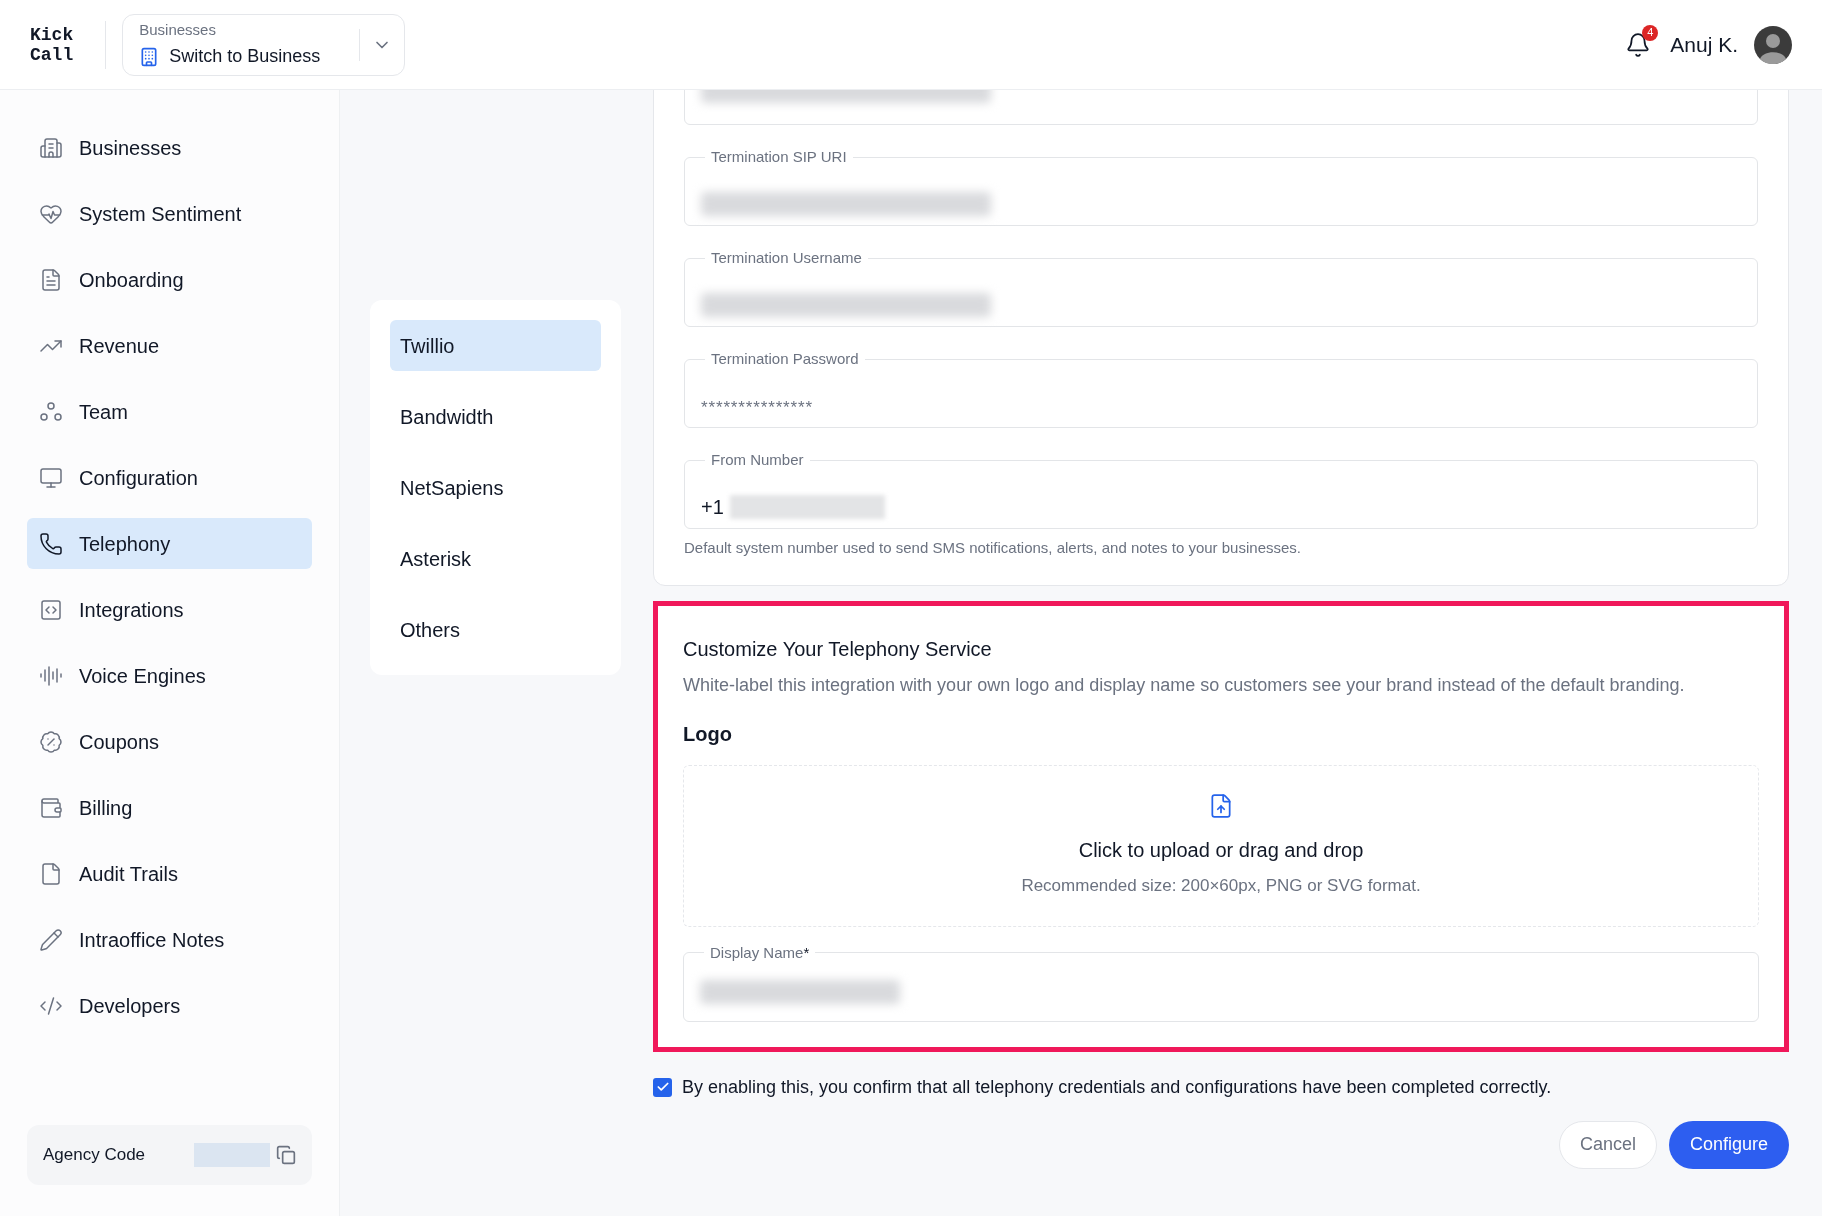 Image resolution: width=1822 pixels, height=1216 pixels. Describe the element at coordinates (495, 629) in the screenshot. I see `provider-item: Others` at that location.